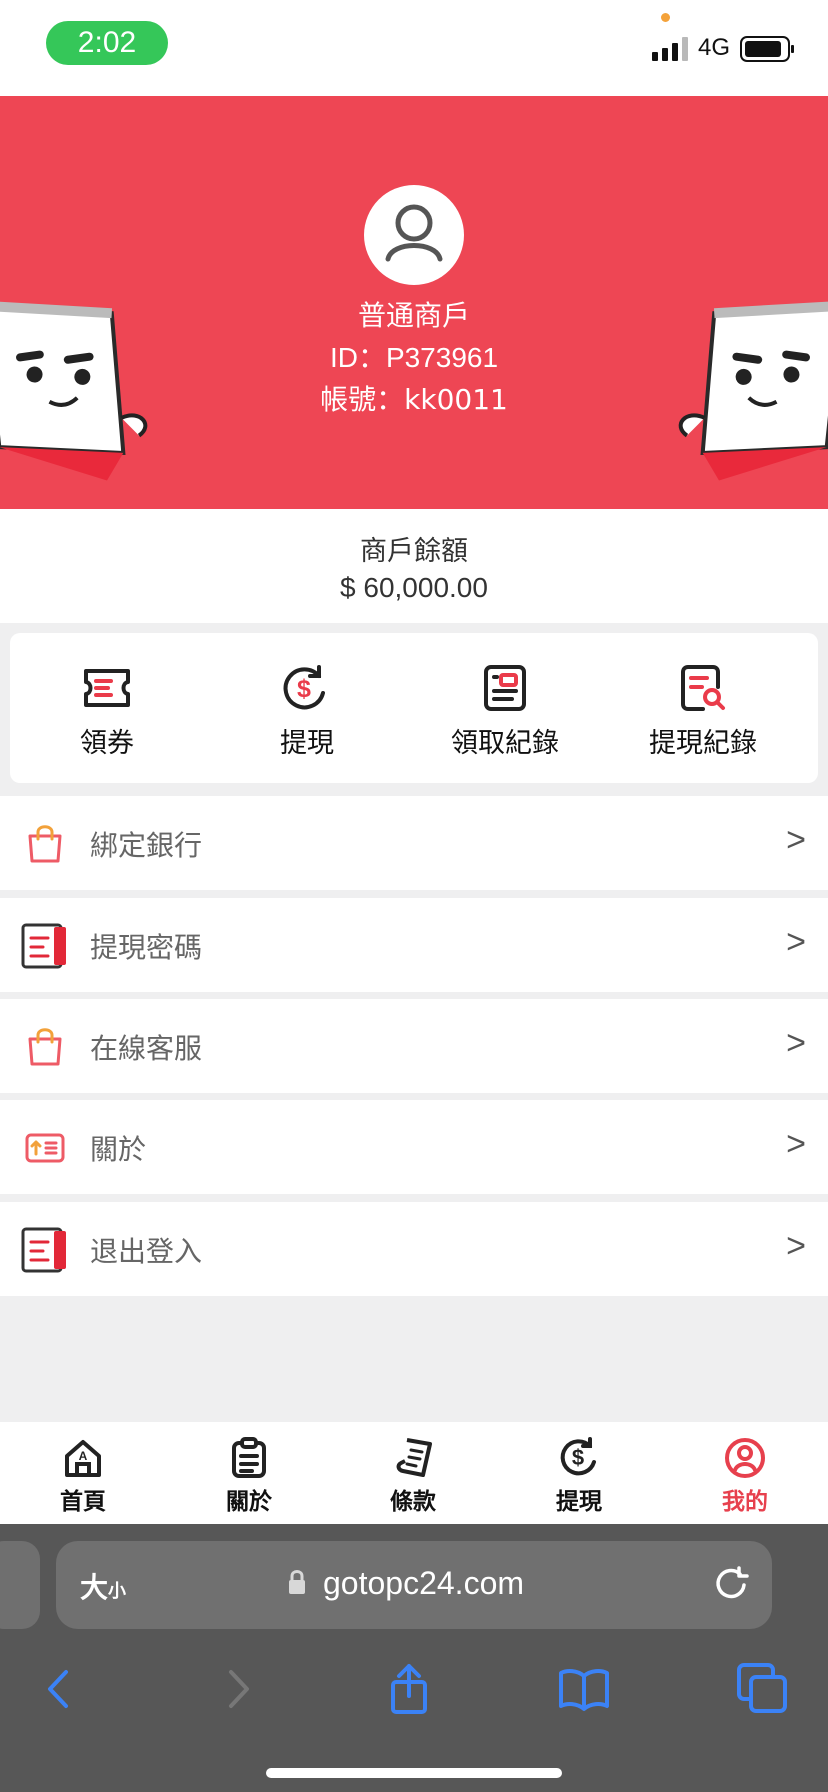 The height and width of the screenshot is (1792, 828). I want to click on nav-label: 條款, so click(413, 1502).